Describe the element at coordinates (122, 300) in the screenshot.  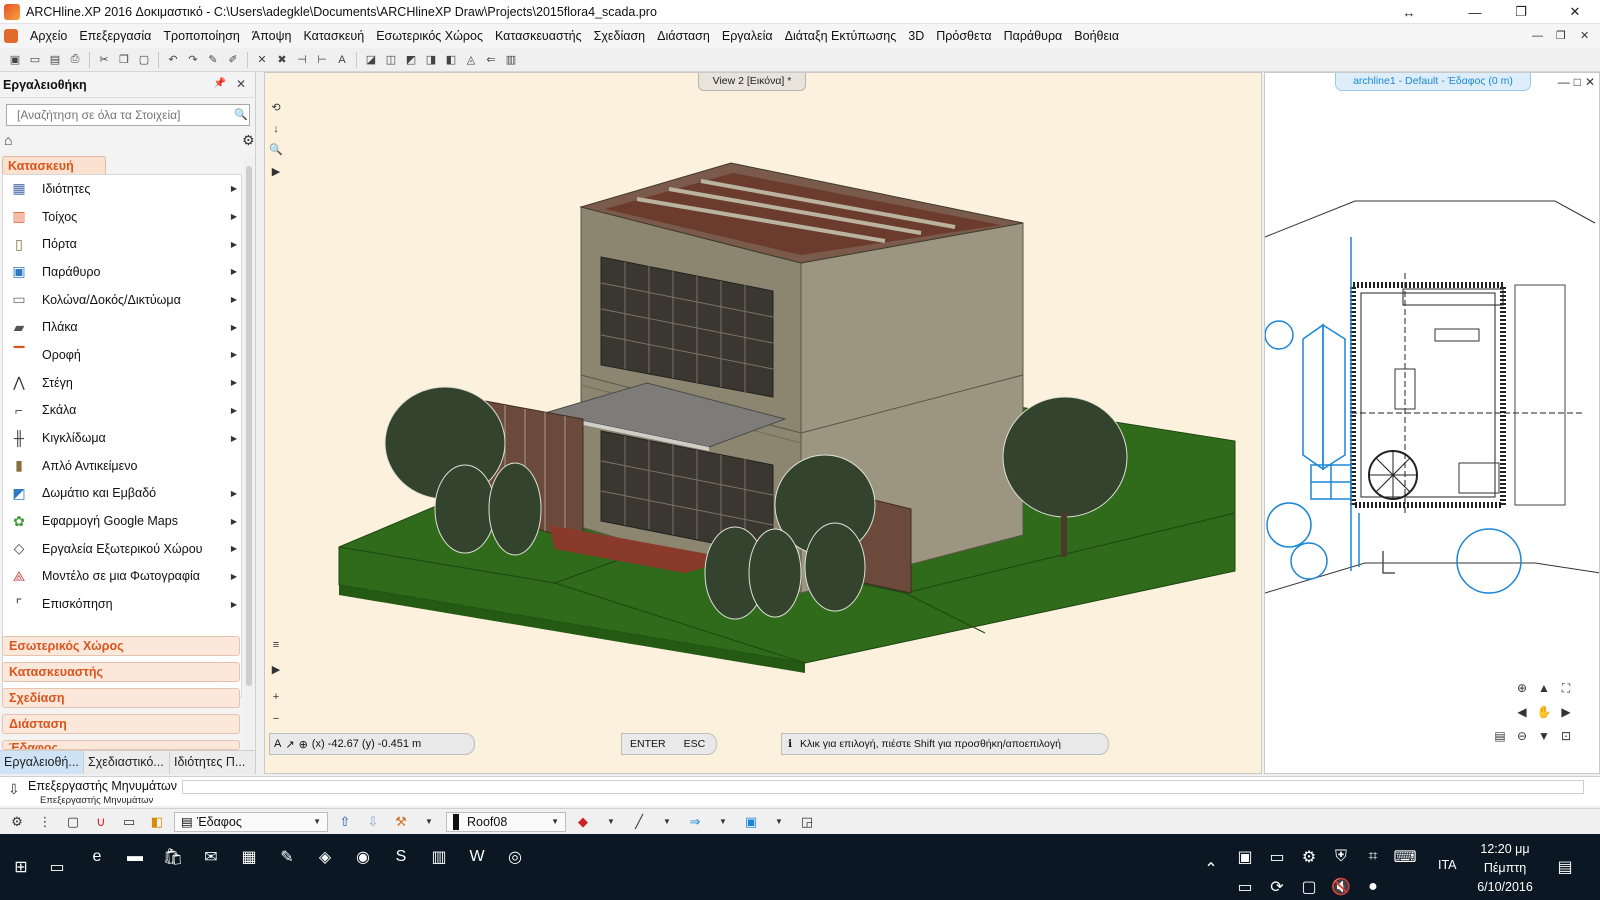
I see `toolbox-item-column: ▭ Κολώνα/Δοκός/Δικτύωμα ▶` at that location.